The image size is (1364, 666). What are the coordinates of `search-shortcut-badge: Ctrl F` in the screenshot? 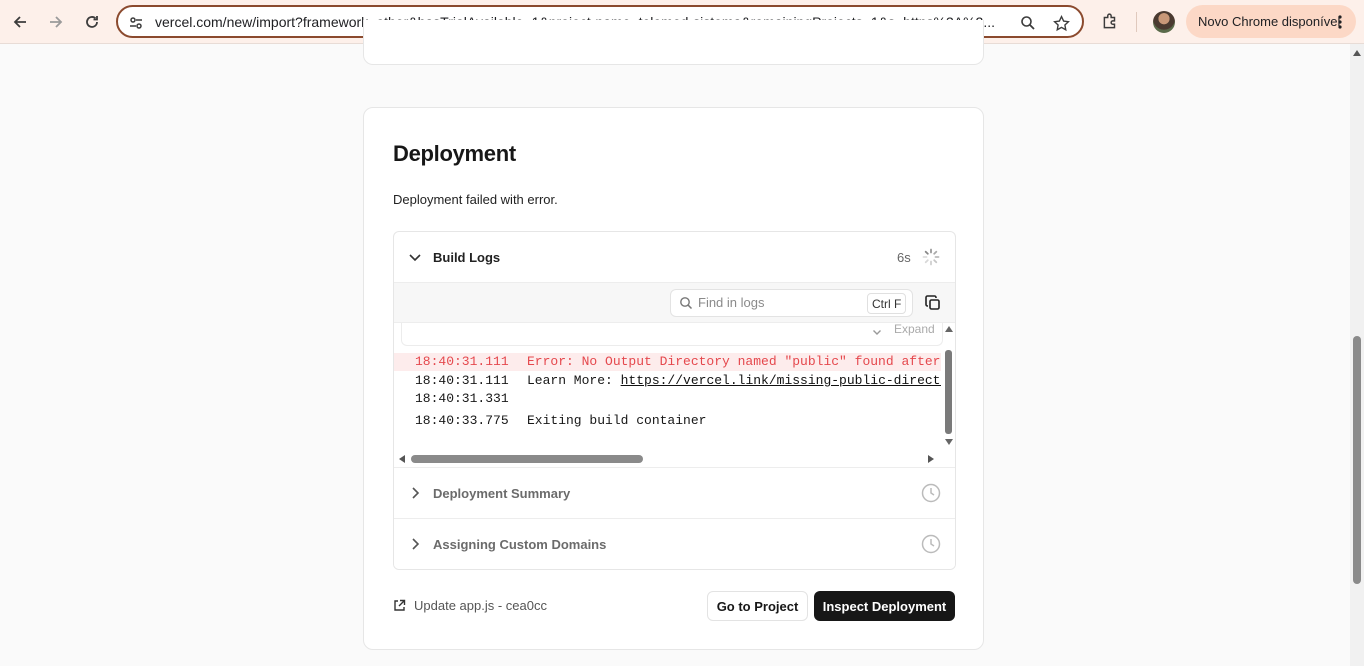 It's located at (887, 303).